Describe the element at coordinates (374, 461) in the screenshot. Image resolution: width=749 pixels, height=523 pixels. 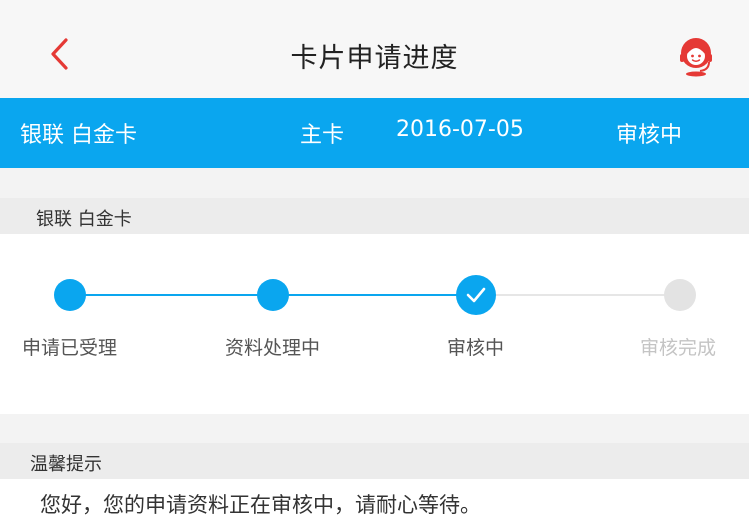
I see `tips-section-header: 温馨提示` at that location.